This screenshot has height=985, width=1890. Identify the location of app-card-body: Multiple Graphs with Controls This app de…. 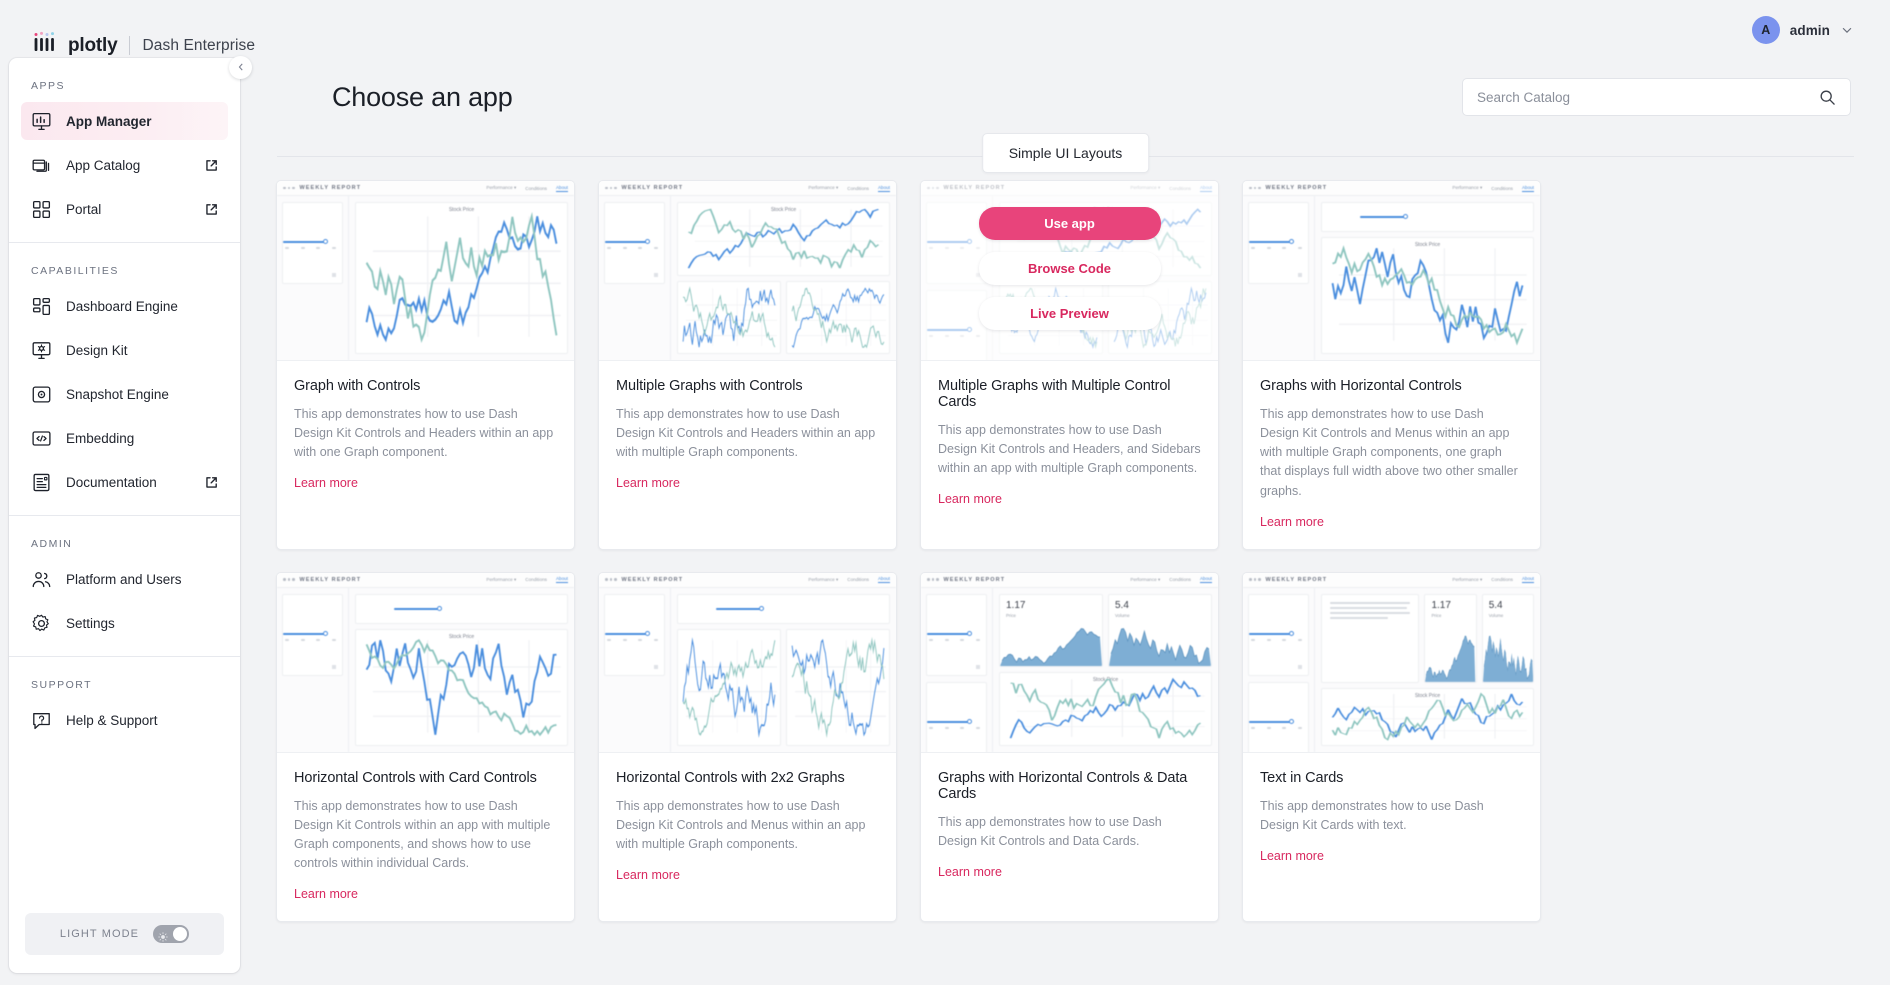
(747, 455).